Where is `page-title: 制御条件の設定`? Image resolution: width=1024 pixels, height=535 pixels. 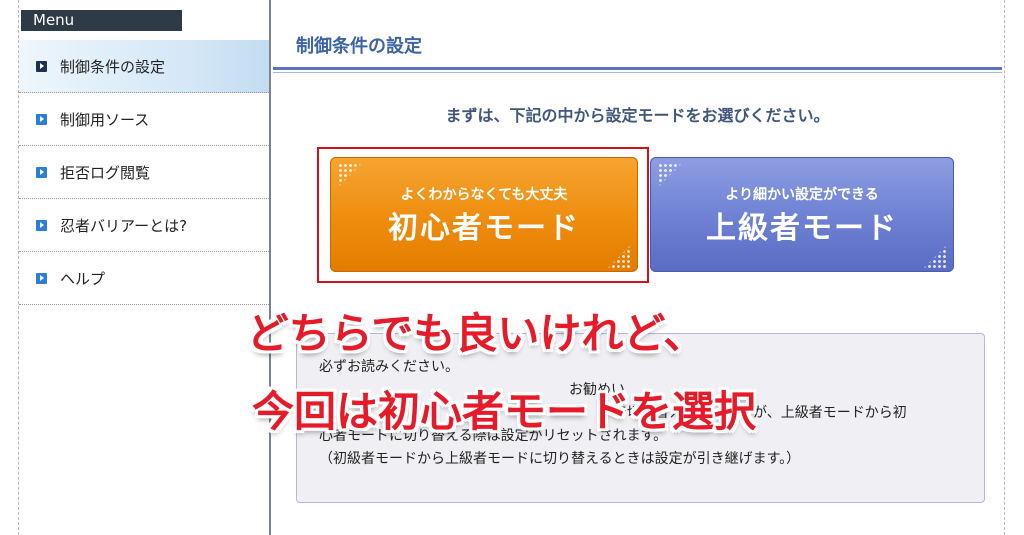
page-title: 制御条件の設定 is located at coordinates (359, 46).